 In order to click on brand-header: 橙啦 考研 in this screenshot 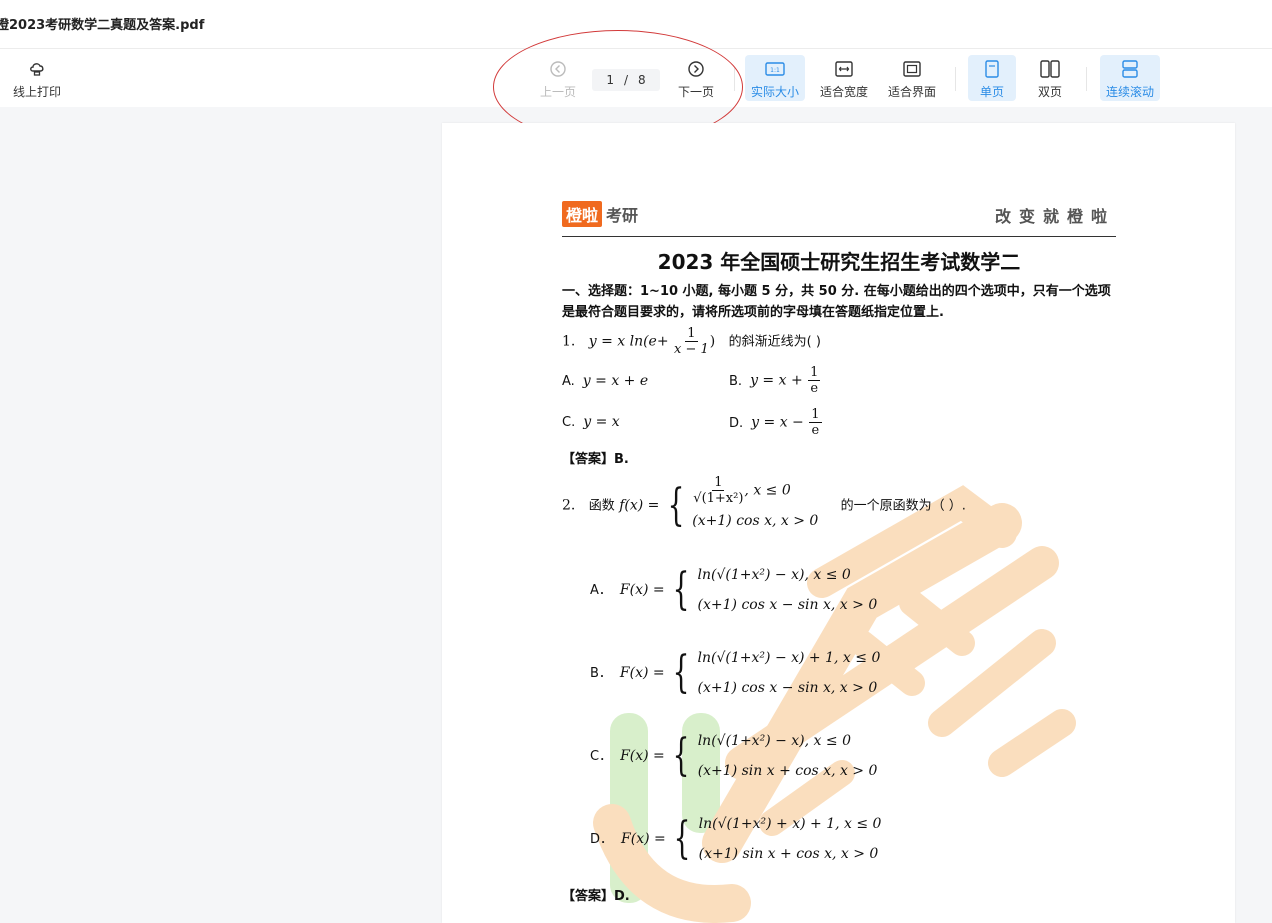, I will do `click(600, 214)`.